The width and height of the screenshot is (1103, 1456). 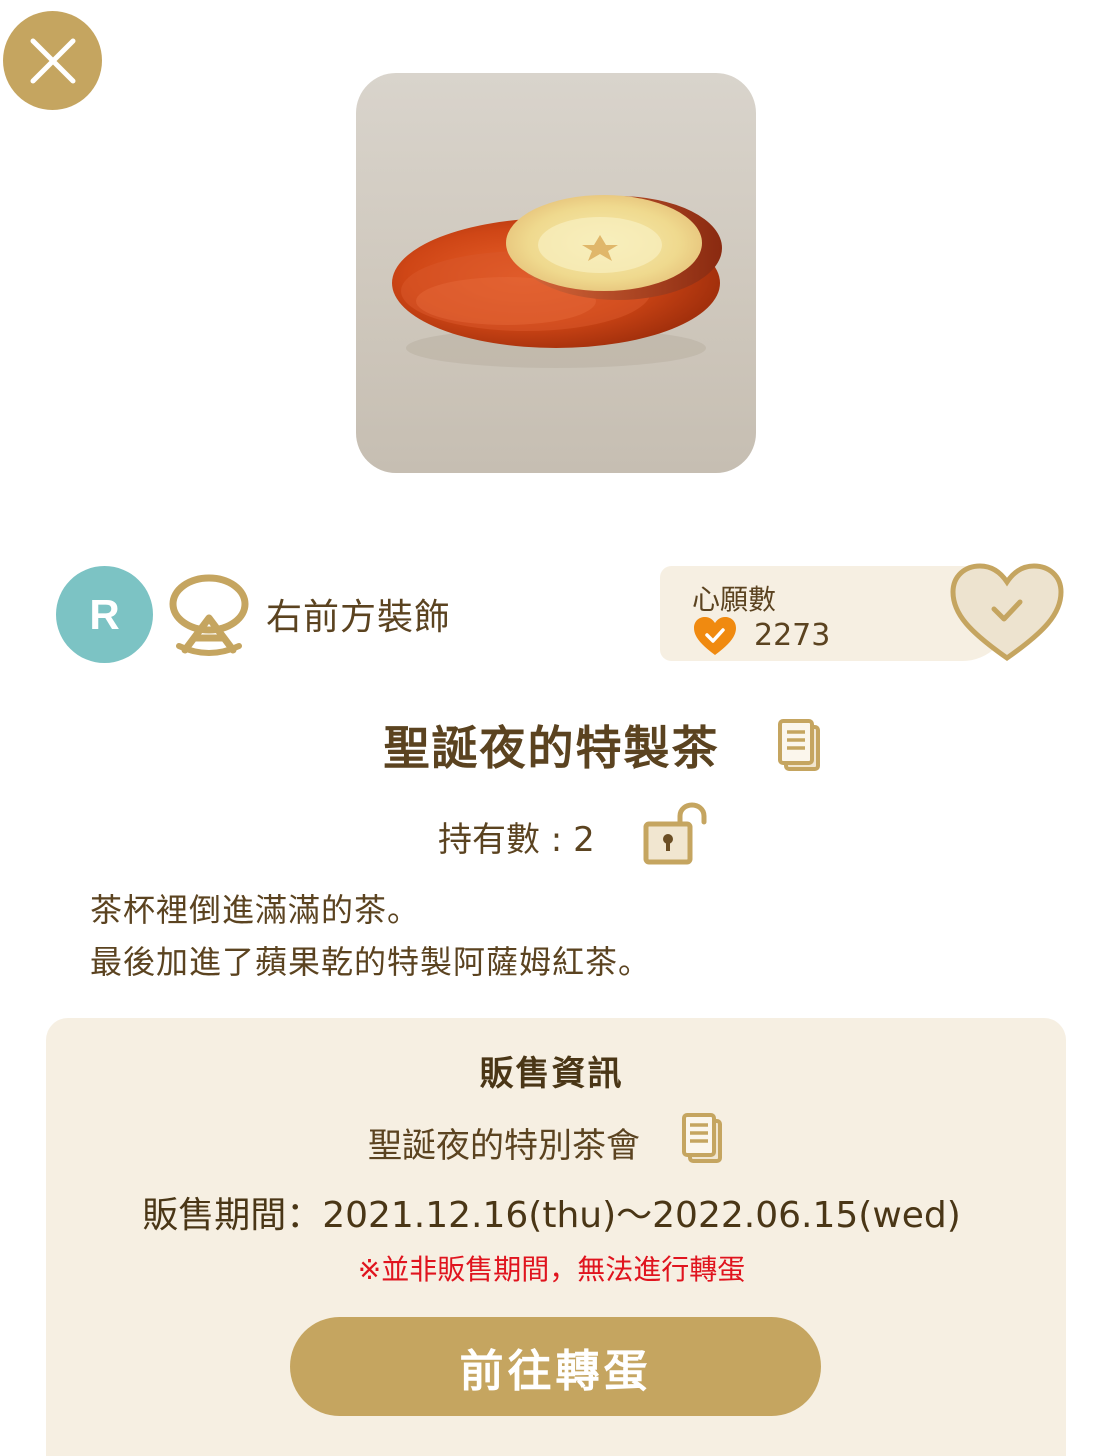 What do you see at coordinates (370, 936) in the screenshot?
I see `item-description: 茶杯裡倒進滿滿的茶。 最後加進了蘋果乾的特製阿薩姆紅茶。` at bounding box center [370, 936].